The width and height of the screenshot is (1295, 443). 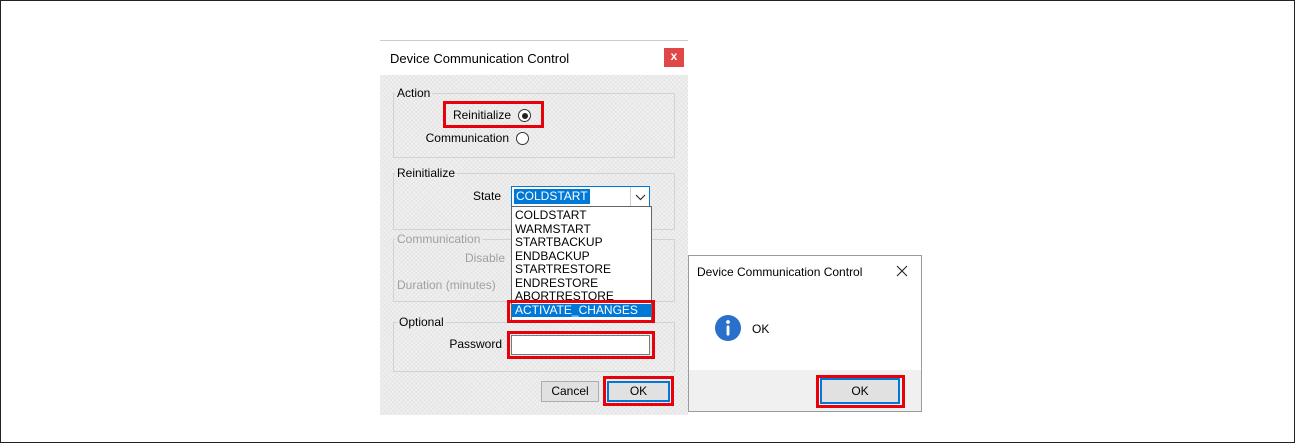 What do you see at coordinates (805, 333) in the screenshot?
I see `confirmation-message-box: Device Communication Control OK OK` at bounding box center [805, 333].